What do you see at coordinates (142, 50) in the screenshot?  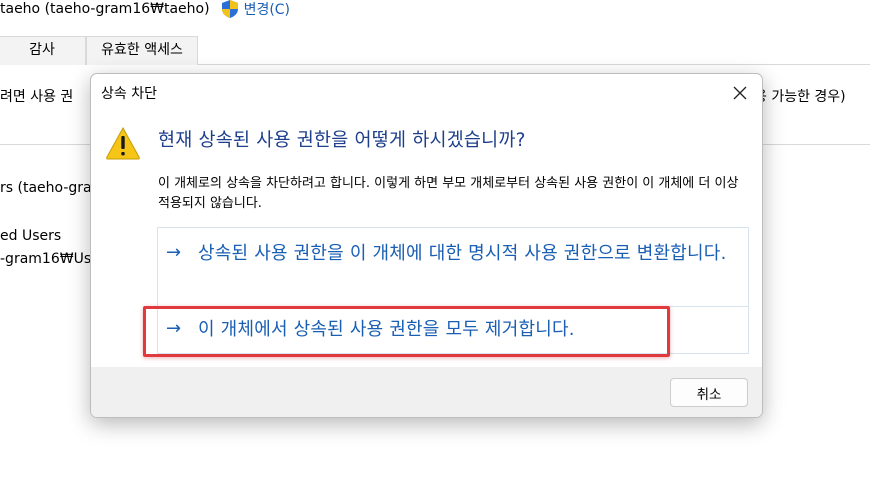 I see `tab-effective-access: 유효한 액세스` at bounding box center [142, 50].